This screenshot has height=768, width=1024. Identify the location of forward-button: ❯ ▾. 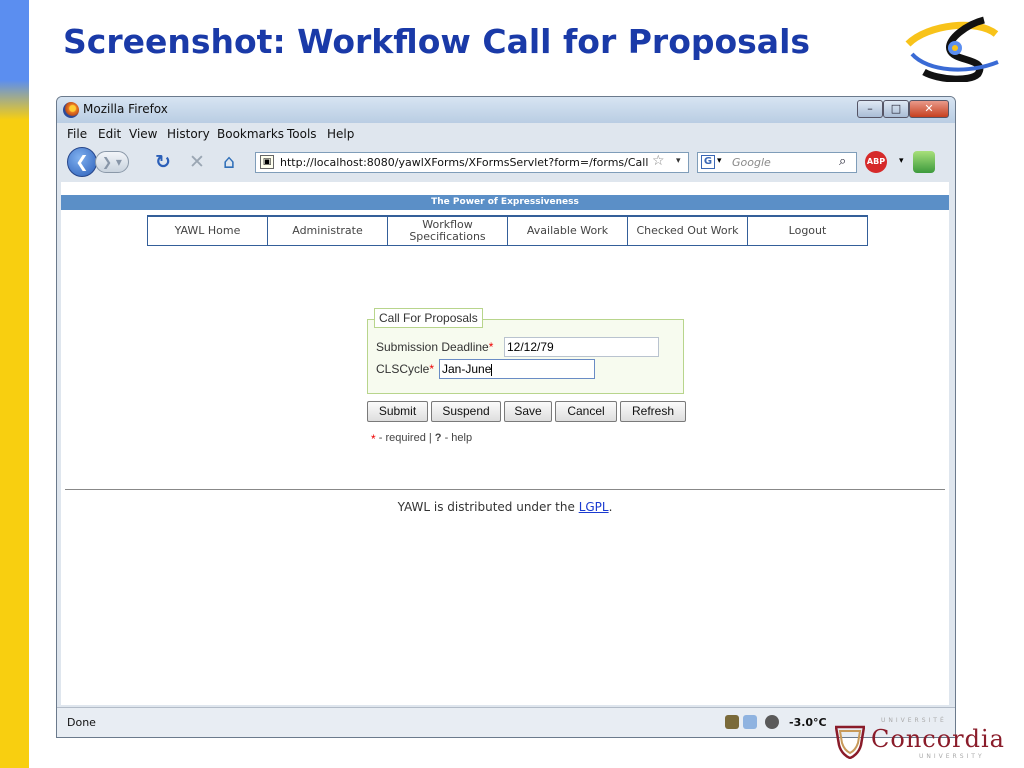
(112, 162).